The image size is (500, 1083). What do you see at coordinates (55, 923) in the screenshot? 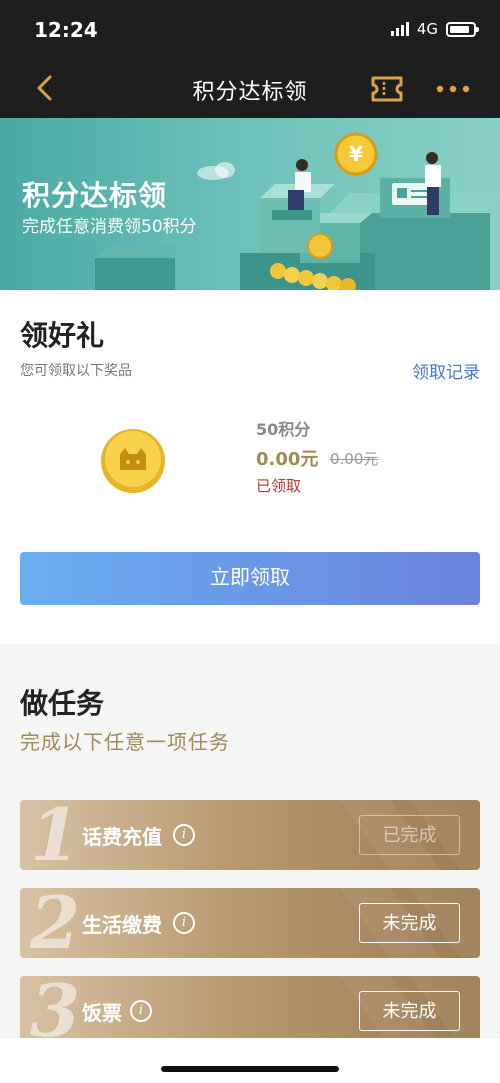
I see `task-number: 2` at bounding box center [55, 923].